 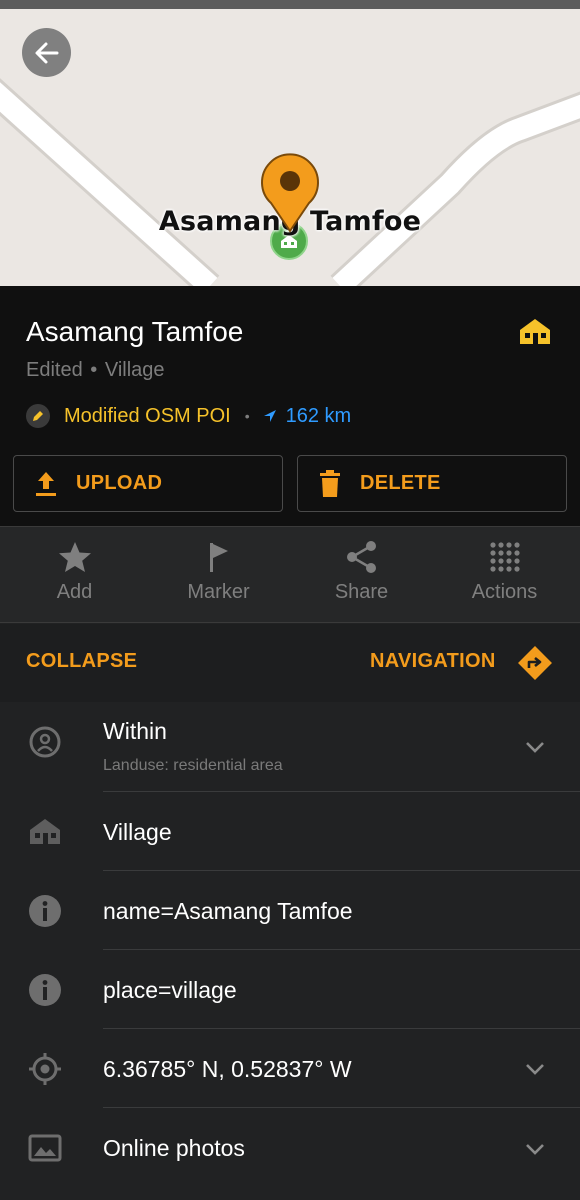 What do you see at coordinates (134, 370) in the screenshot?
I see `poi-type: Village` at bounding box center [134, 370].